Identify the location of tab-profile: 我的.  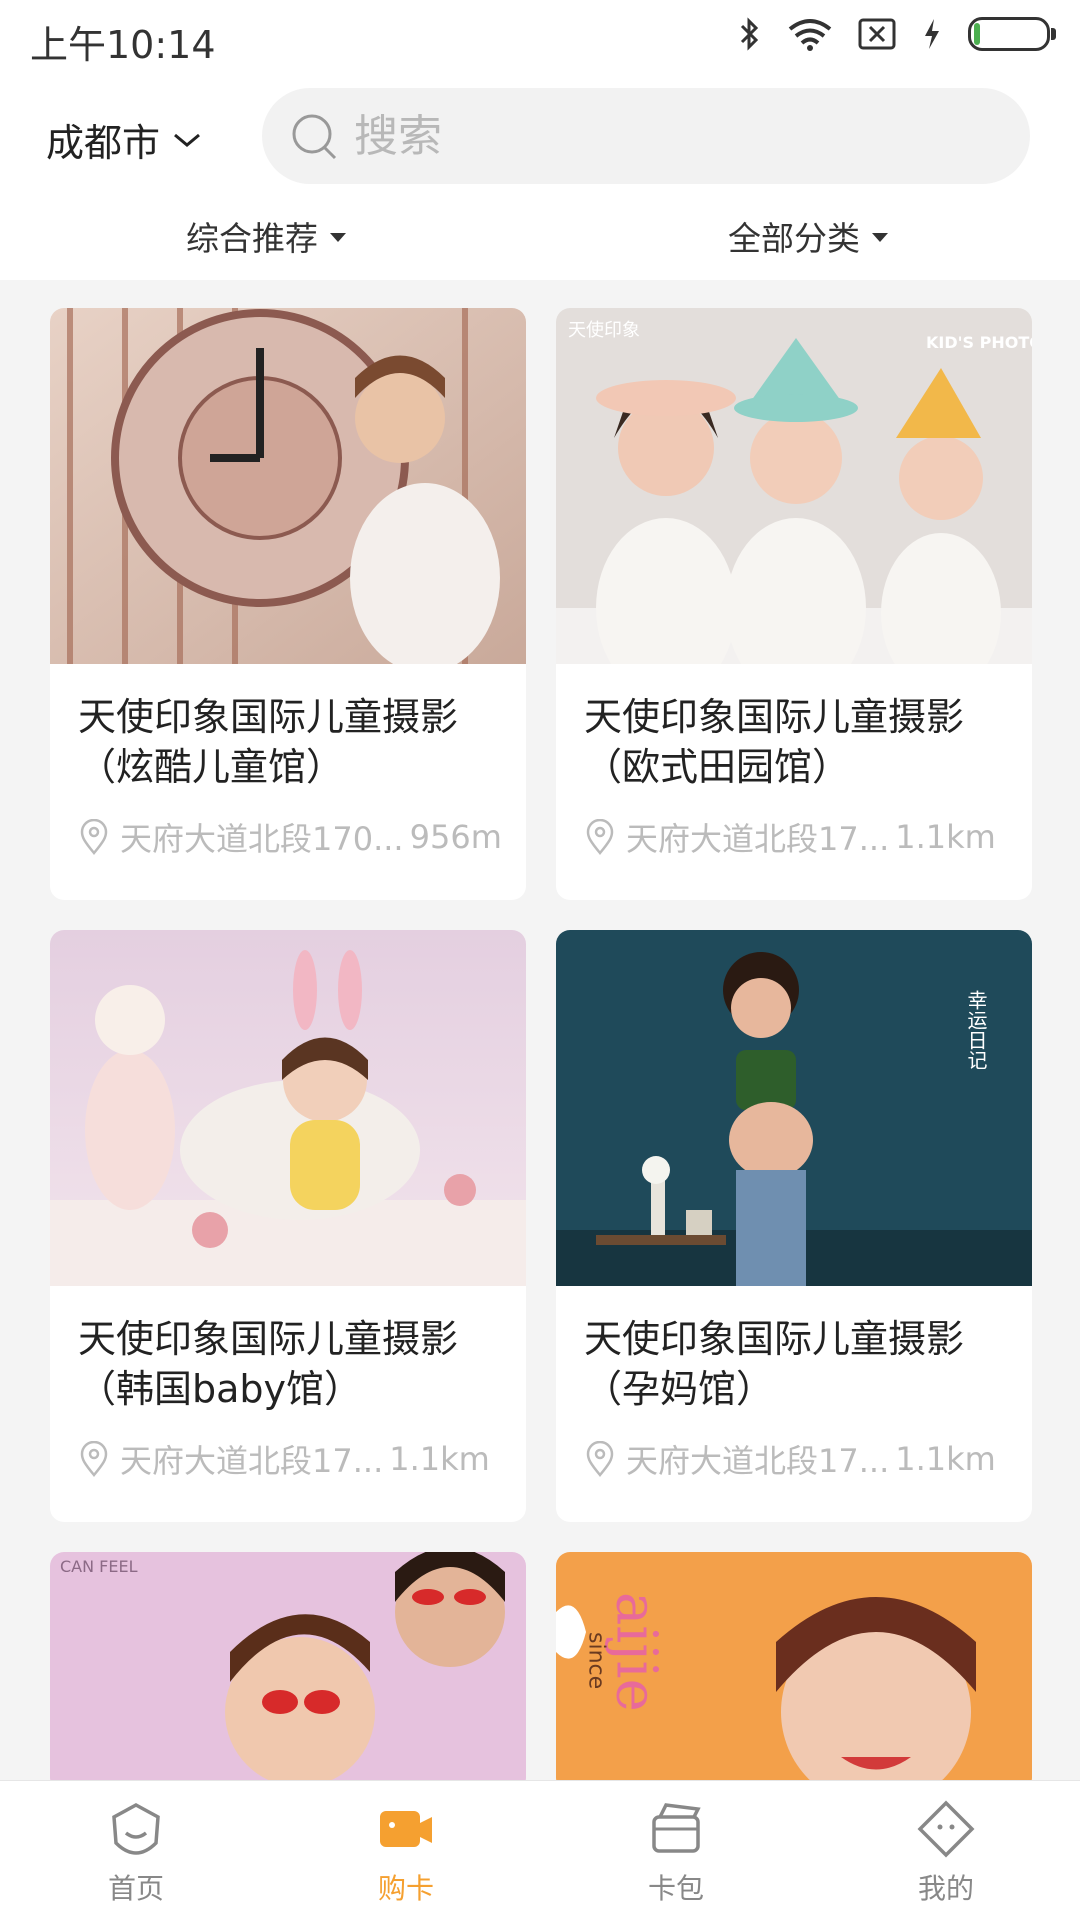
(946, 1853).